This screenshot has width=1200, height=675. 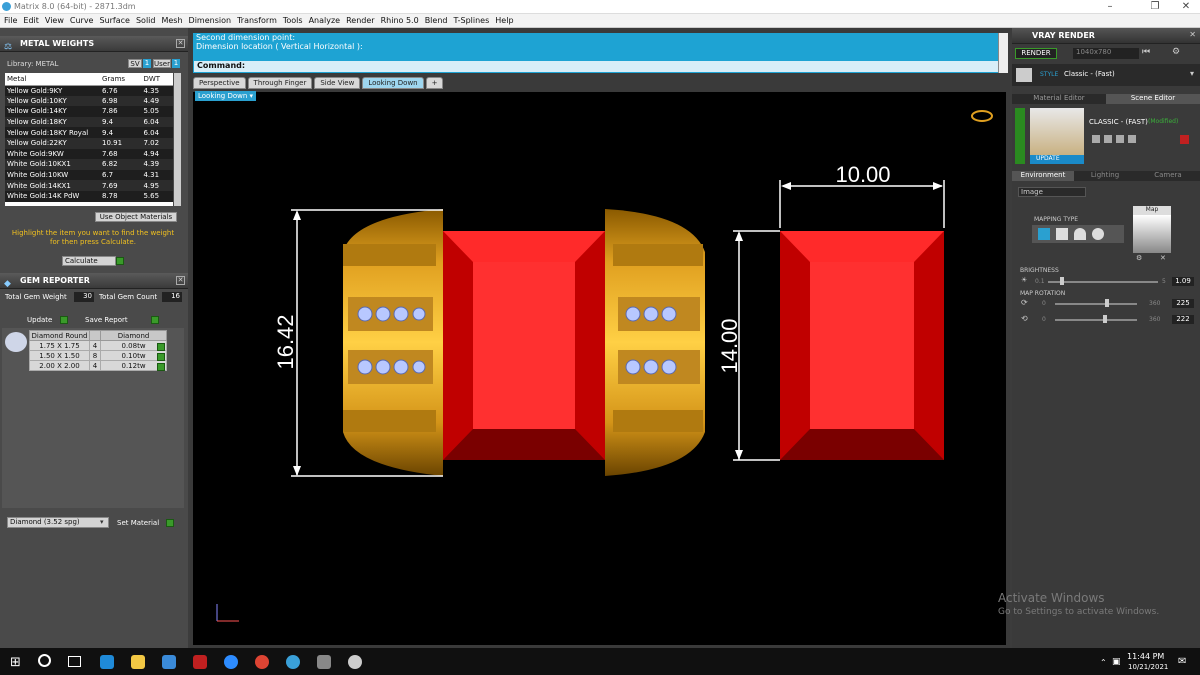 I want to click on copy-icon, so click(x=1108, y=139).